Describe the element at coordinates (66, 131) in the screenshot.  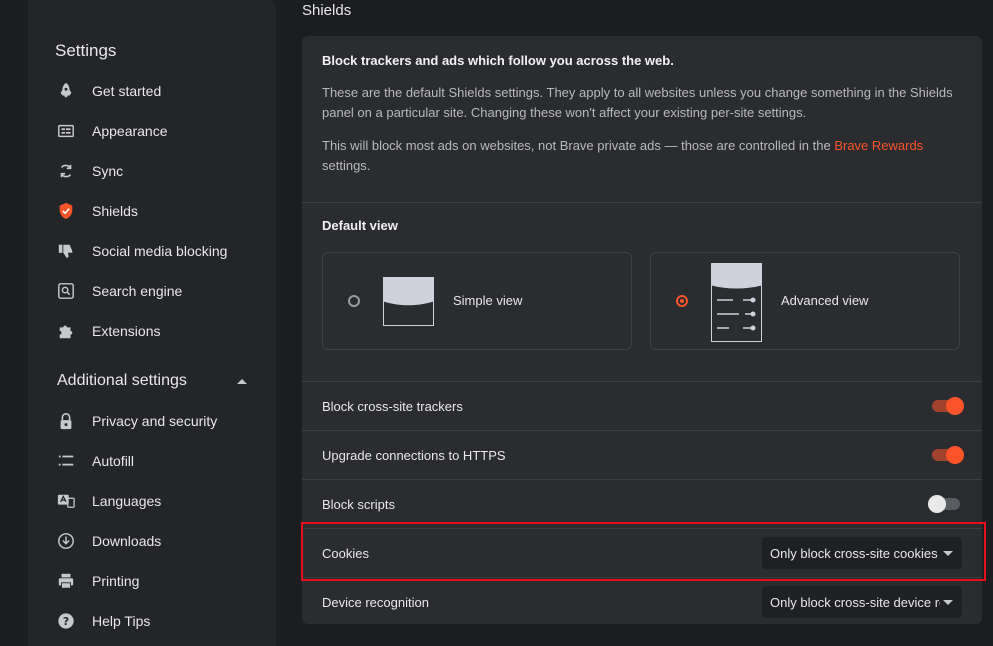
I see `appearance-icon` at that location.